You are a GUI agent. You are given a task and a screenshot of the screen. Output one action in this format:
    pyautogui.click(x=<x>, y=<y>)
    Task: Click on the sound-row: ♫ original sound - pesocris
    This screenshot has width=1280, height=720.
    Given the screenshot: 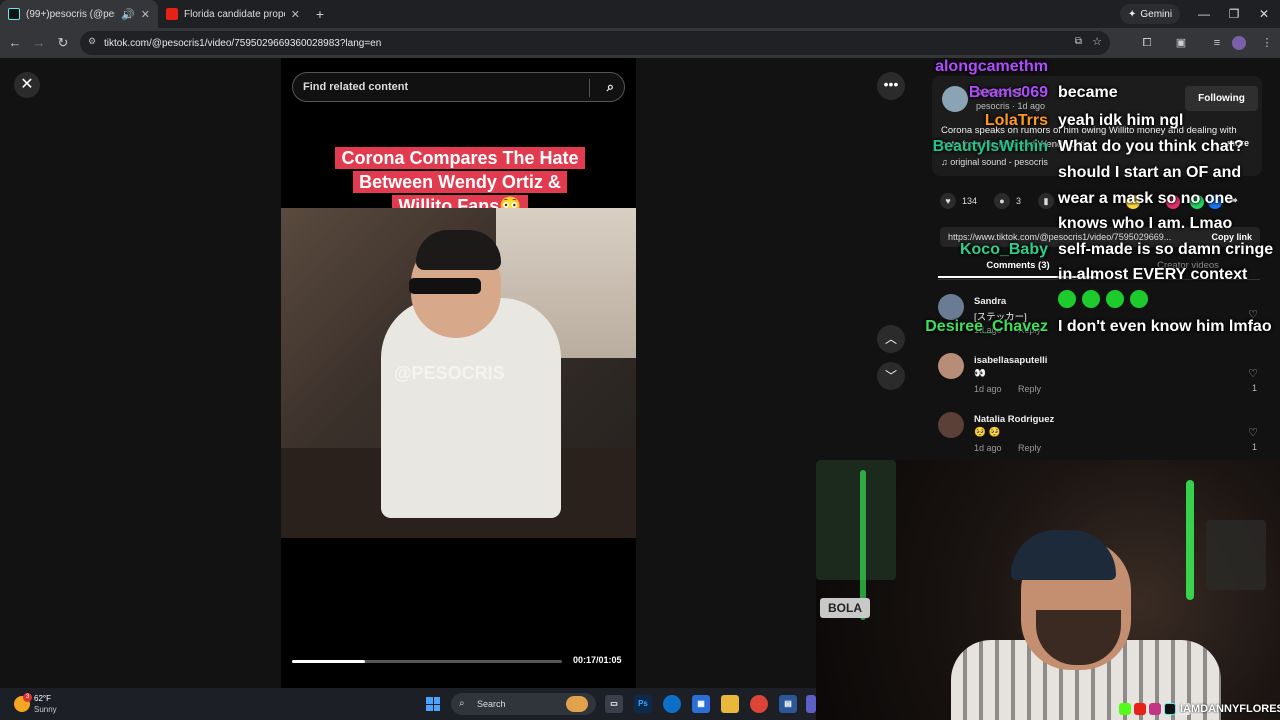 What is the action you would take?
    pyautogui.click(x=994, y=162)
    